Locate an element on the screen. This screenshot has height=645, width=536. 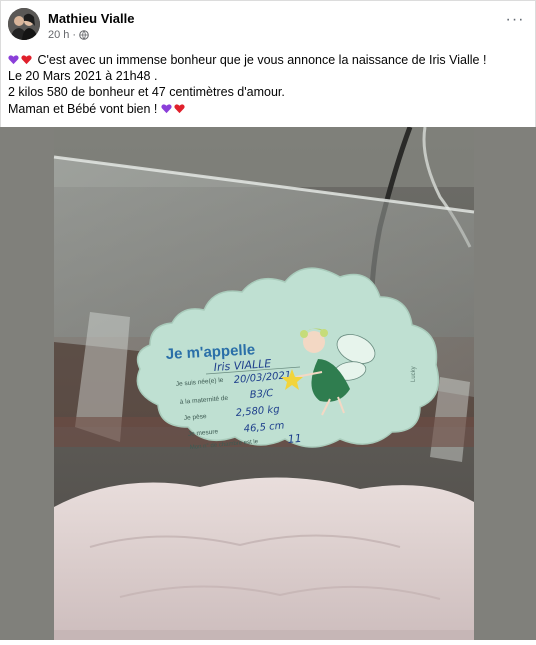
card-field-value-2: B3/C is located at coordinates (261, 394).